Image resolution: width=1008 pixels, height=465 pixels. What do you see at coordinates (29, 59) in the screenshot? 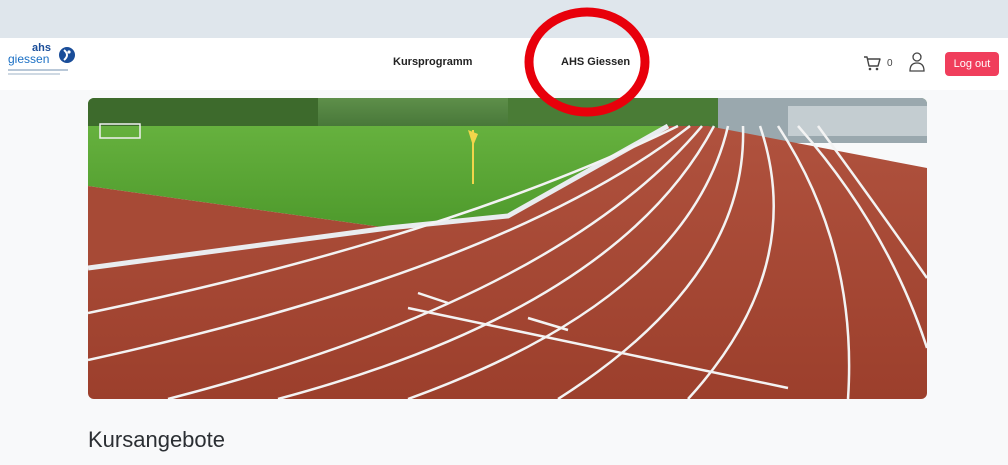
I see `logo-text-giessen: giessen` at bounding box center [29, 59].